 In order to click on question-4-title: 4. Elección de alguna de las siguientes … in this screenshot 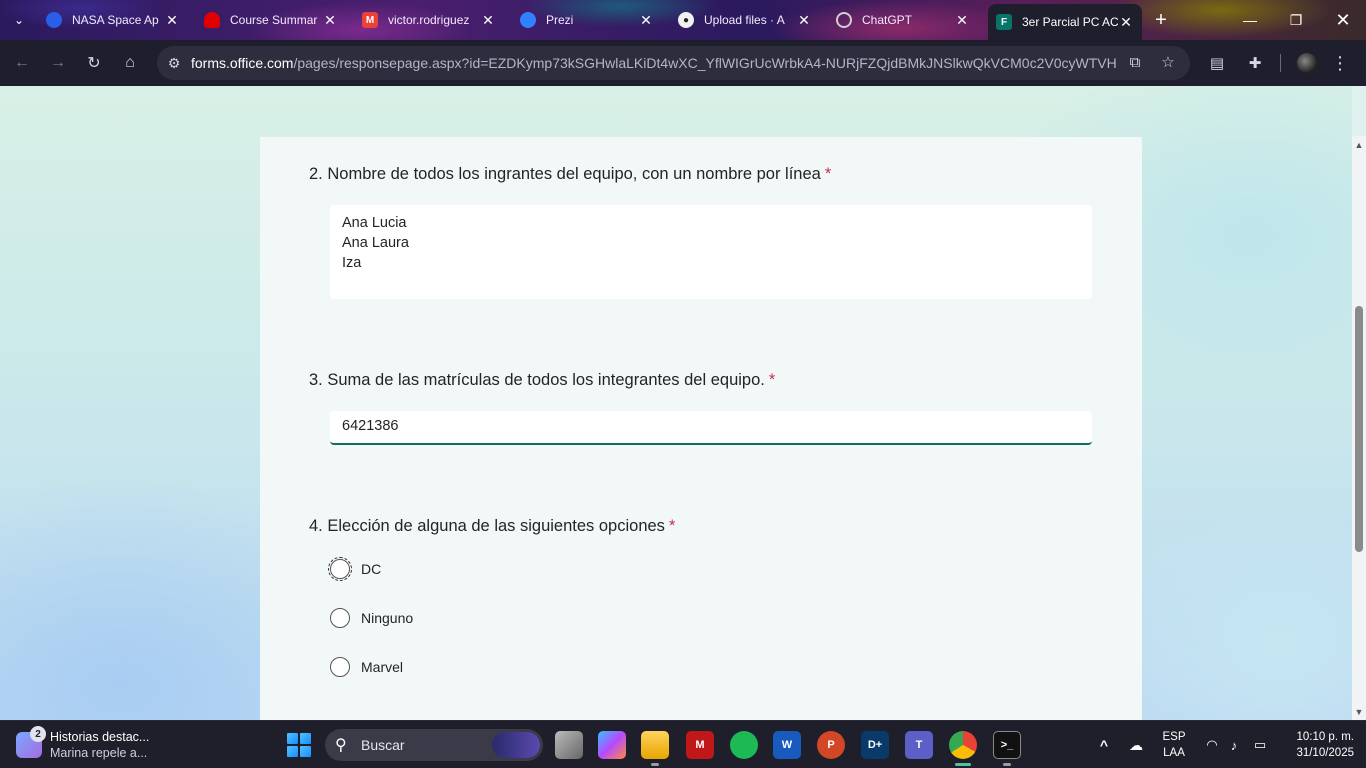, I will do `click(492, 526)`.